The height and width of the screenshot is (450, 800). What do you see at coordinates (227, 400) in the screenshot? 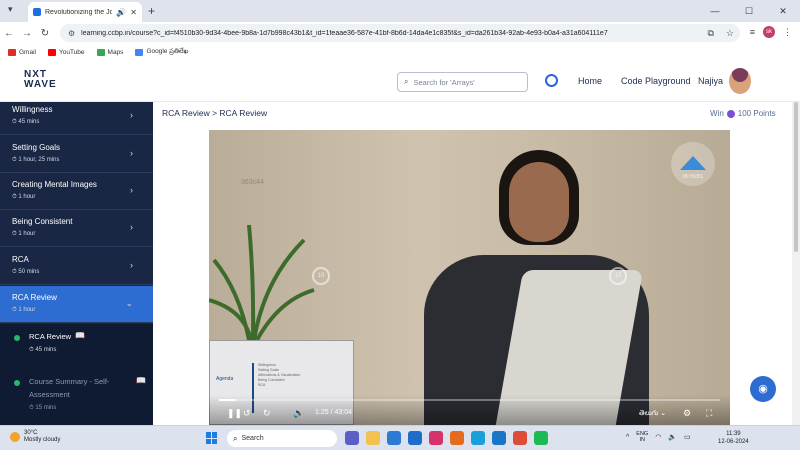
I see `video-progress-fill` at bounding box center [227, 400].